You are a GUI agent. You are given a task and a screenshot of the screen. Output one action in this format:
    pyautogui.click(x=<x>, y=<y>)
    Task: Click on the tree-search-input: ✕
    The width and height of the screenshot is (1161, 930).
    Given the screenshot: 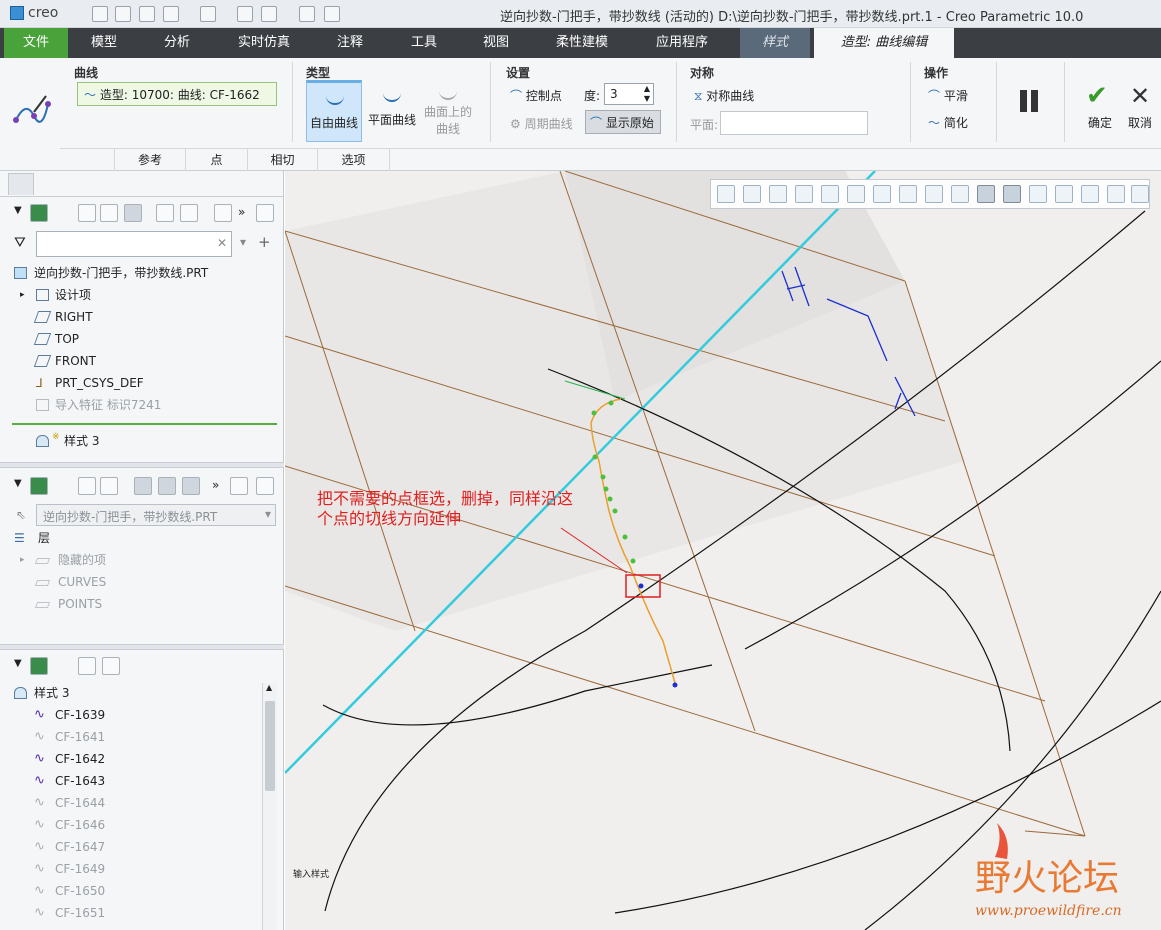 What is the action you would take?
    pyautogui.click(x=134, y=244)
    